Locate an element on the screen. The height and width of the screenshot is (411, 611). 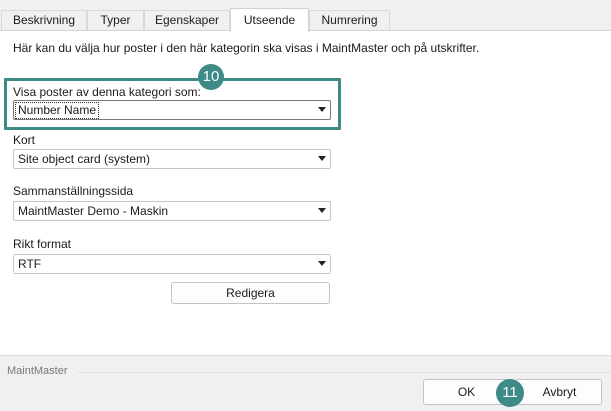
card-label: Kort is located at coordinates (24, 140).